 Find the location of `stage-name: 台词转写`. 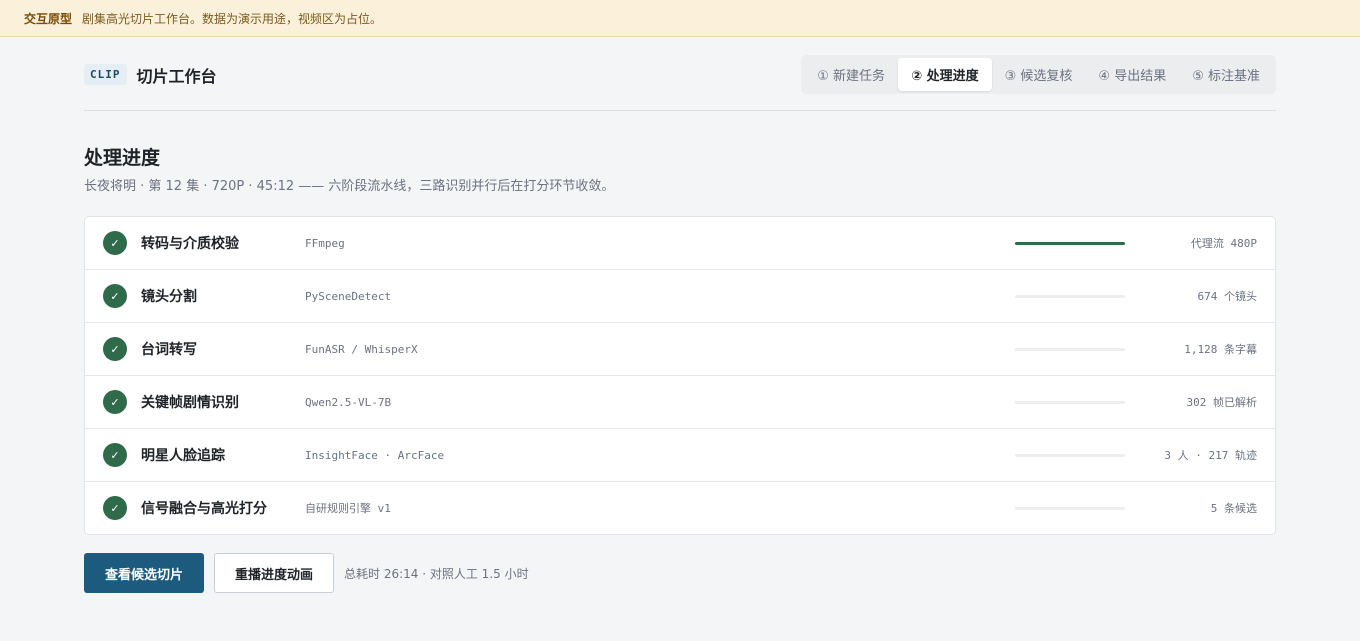

stage-name: 台词转写 is located at coordinates (169, 350).